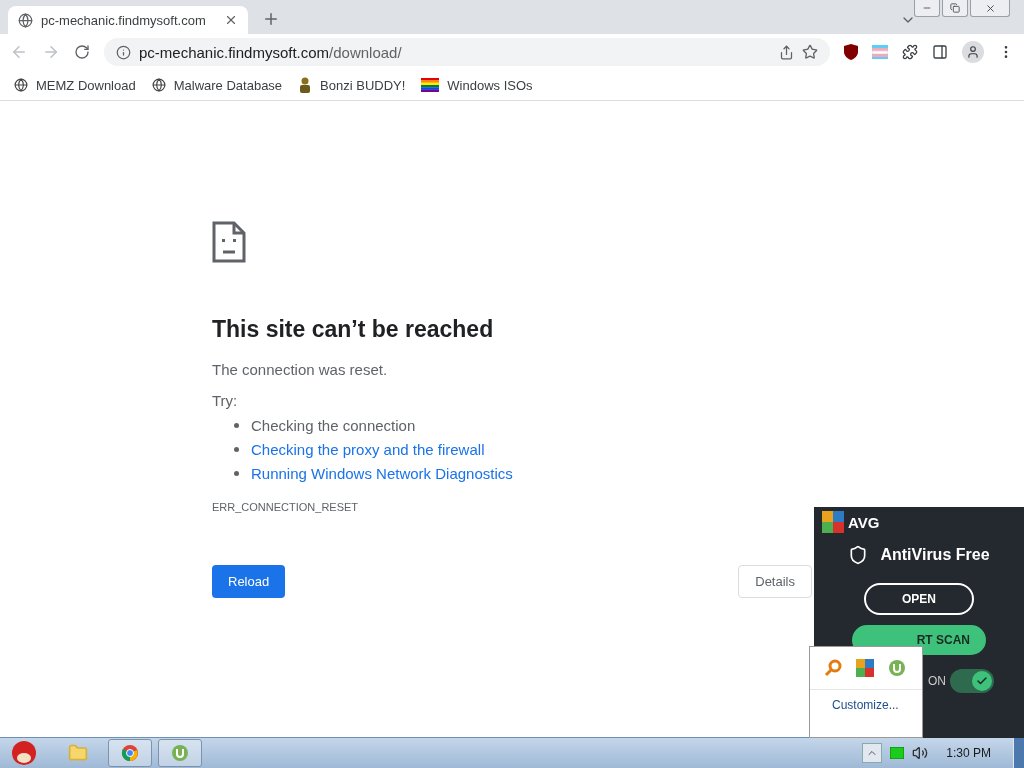 Image resolution: width=1024 pixels, height=768 pixels. I want to click on suggestion-link: Checking the proxy and the firewall, so click(368, 449).